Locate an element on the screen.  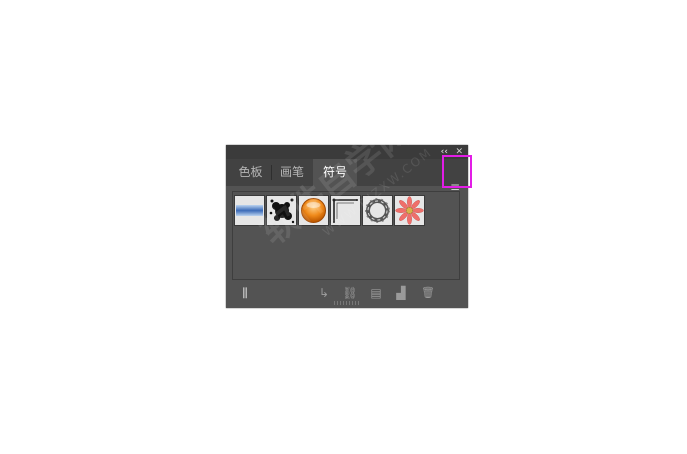
ink-splatter-symbol is located at coordinates (281, 210).